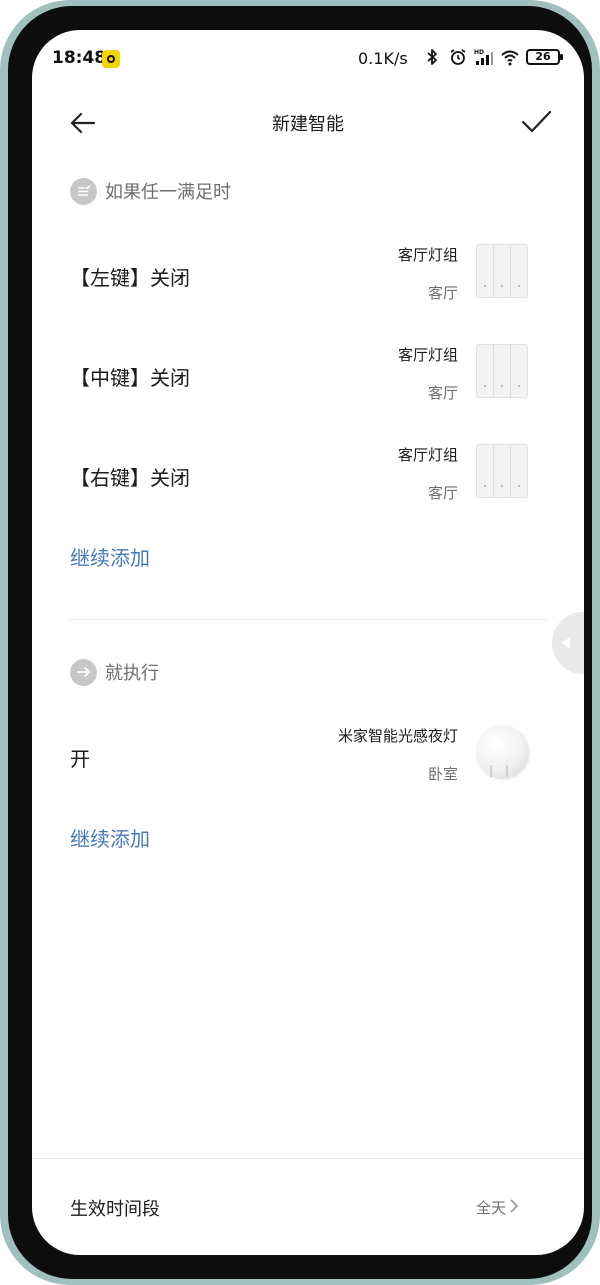 The image size is (600, 1285). Describe the element at coordinates (510, 58) in the screenshot. I see `wifi-icon` at that location.